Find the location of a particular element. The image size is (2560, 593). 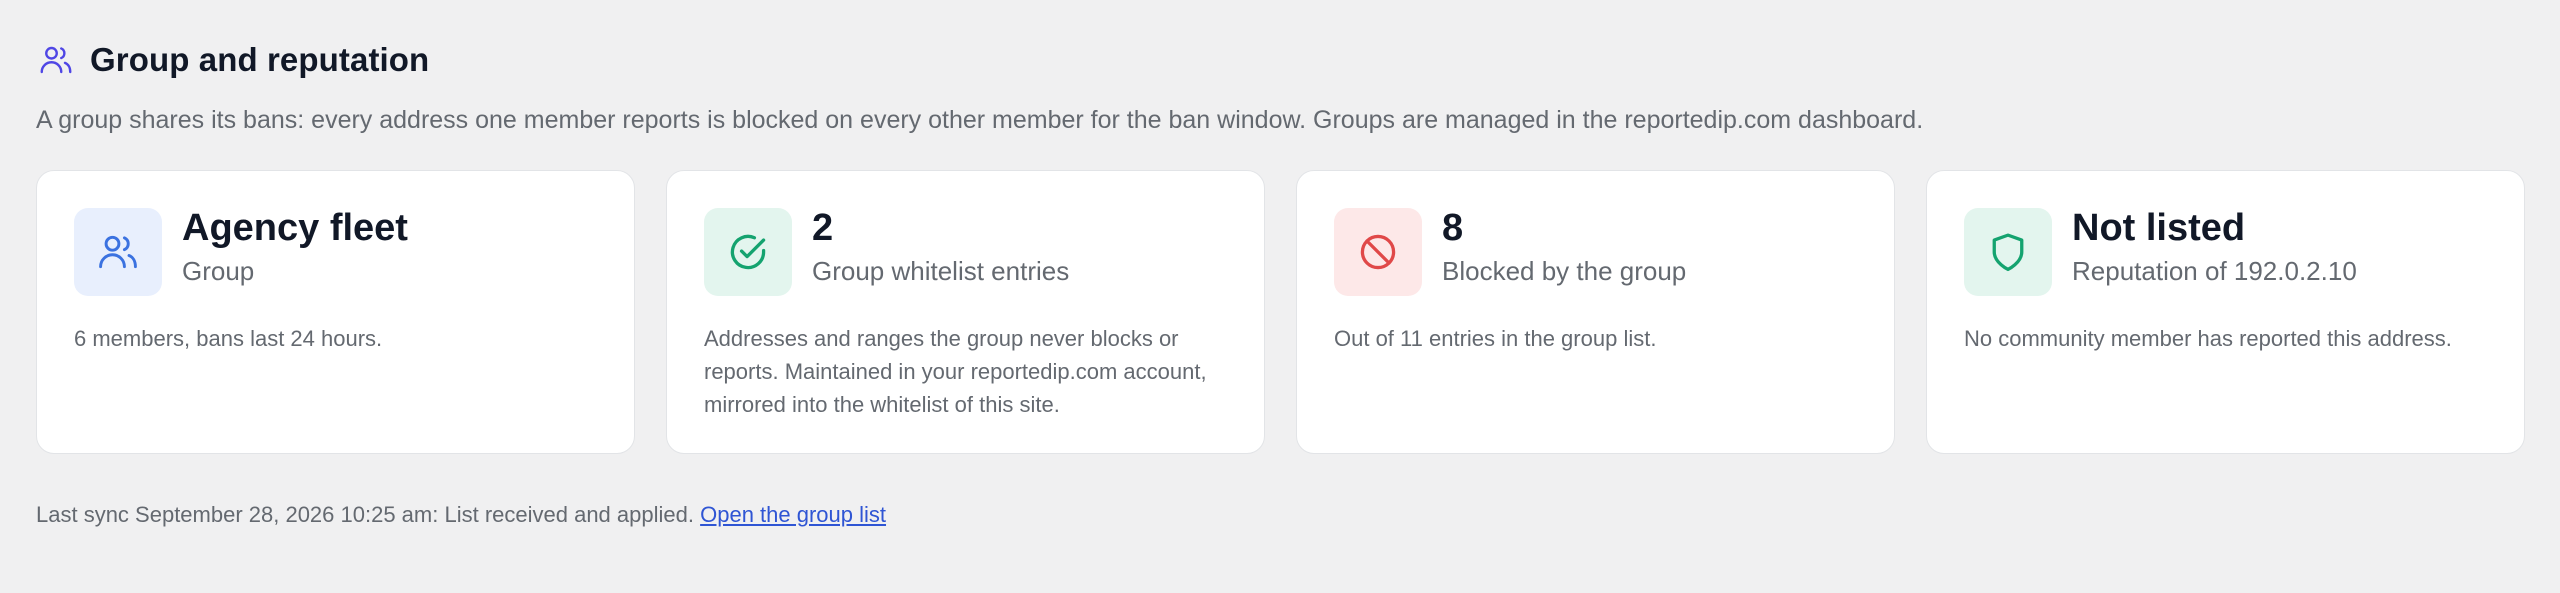

shield-icon is located at coordinates (2008, 252).